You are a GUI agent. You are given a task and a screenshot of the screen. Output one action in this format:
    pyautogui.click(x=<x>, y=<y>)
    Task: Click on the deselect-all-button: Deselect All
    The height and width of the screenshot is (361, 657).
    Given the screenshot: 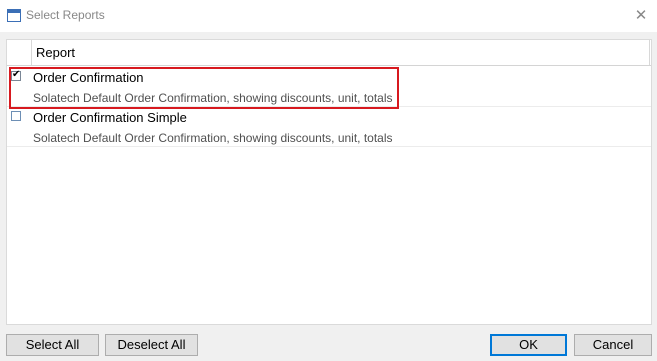 What is the action you would take?
    pyautogui.click(x=151, y=345)
    